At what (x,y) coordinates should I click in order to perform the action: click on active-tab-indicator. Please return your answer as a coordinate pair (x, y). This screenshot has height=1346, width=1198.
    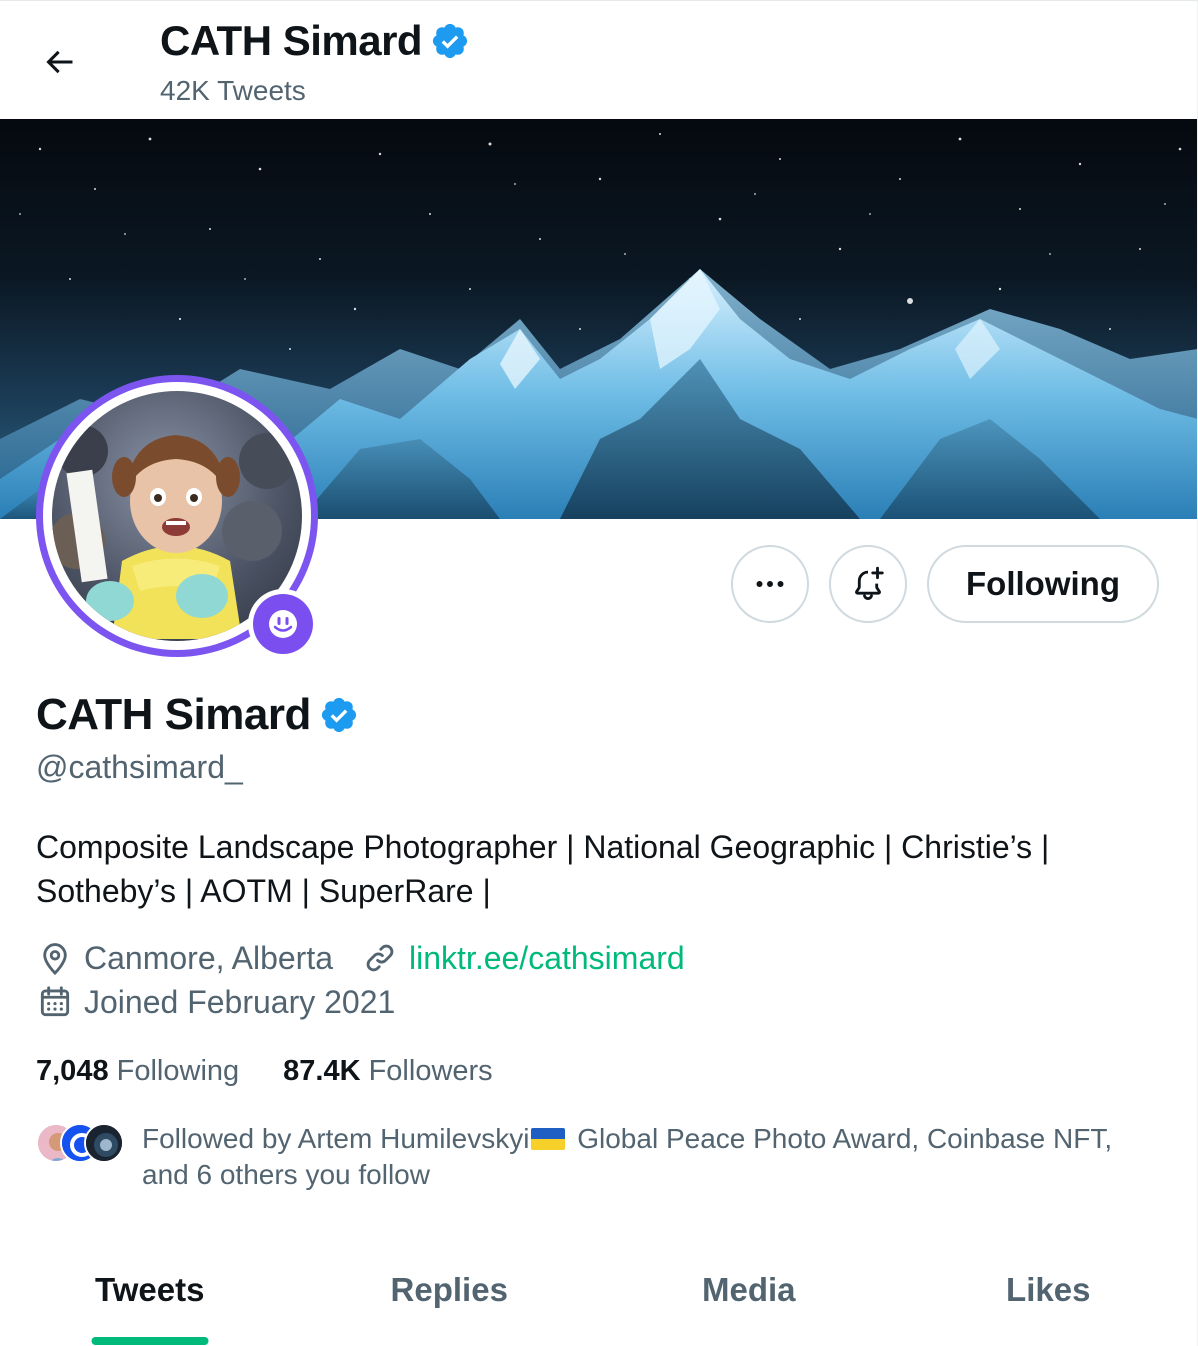
    Looking at the image, I should click on (150, 1341).